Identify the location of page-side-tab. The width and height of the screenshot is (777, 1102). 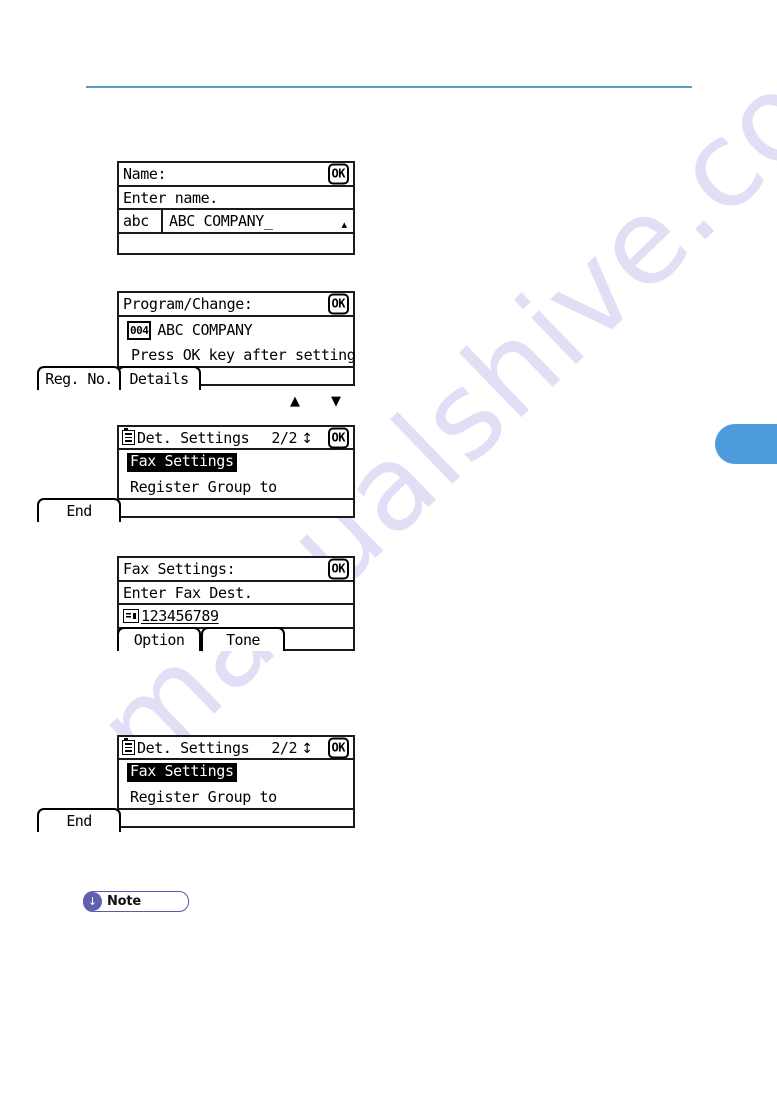
(746, 444).